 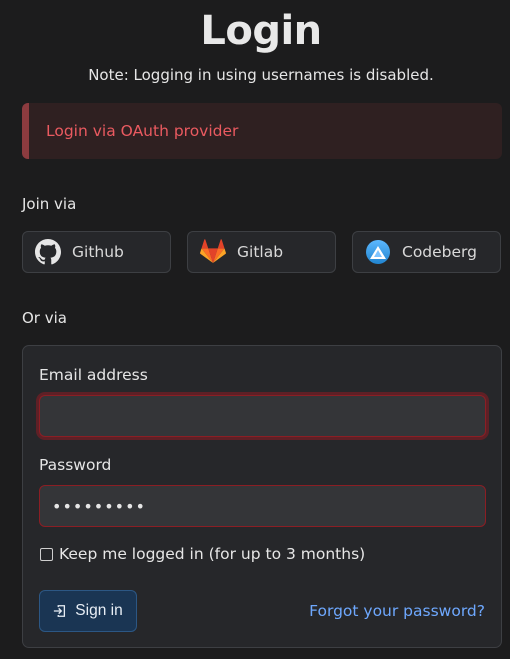 I want to click on github-icon, so click(x=48, y=252).